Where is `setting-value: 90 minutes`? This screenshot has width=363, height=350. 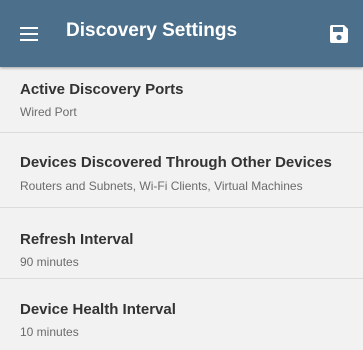 setting-value: 90 minutes is located at coordinates (49, 262).